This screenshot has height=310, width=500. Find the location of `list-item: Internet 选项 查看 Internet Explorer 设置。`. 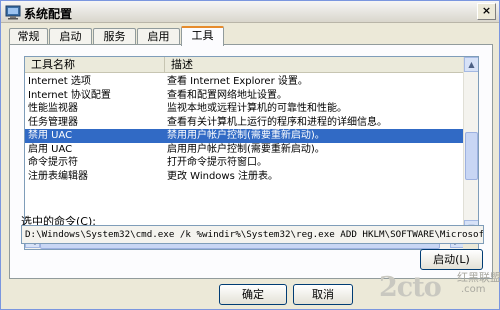

list-item: Internet 选项 查看 Internet Explorer 设置。 is located at coordinates (245, 82).